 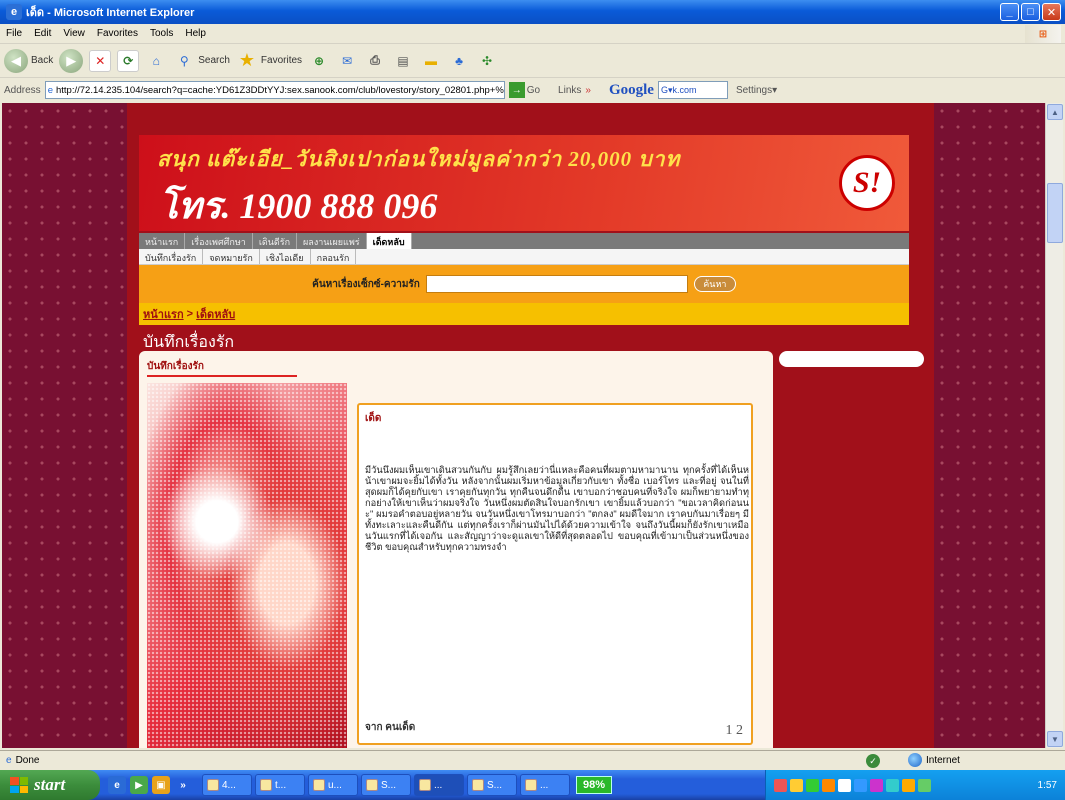 I want to click on google-toolbar-logo: Google, so click(x=631, y=89).